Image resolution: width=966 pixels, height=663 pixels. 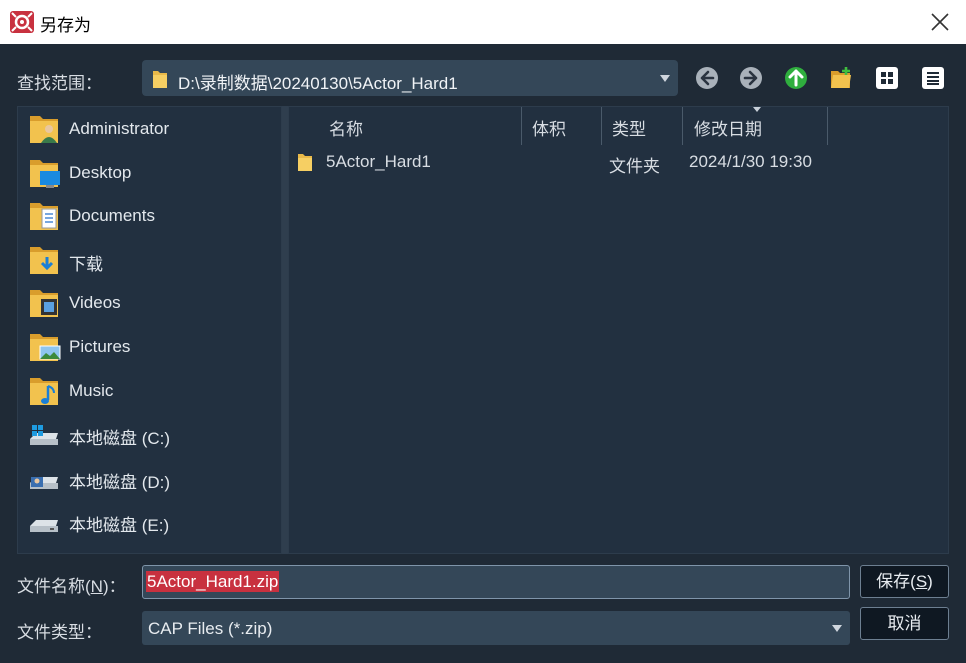 I want to click on navigation-toolbar: 查找范围： D:\录制数据\20240130\5Actor_Hard1, so click(x=483, y=78).